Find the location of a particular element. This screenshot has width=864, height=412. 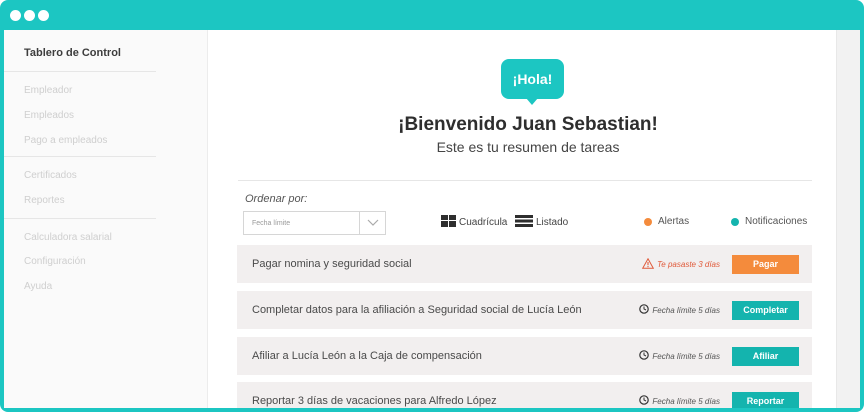

legend-alerts: Alertas is located at coordinates (666, 221).